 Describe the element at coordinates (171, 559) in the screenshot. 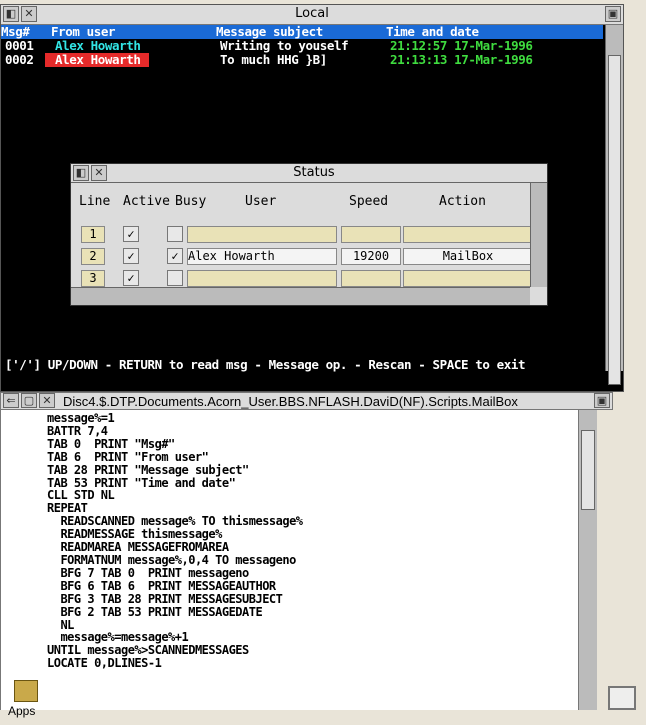

I see `script-line: FORMATNUM message%,0,4 TO messageno` at that location.